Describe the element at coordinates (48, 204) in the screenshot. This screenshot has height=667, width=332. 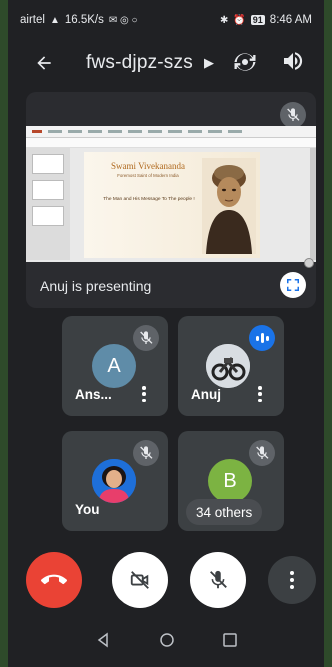
I see `slide-thumbnails` at that location.